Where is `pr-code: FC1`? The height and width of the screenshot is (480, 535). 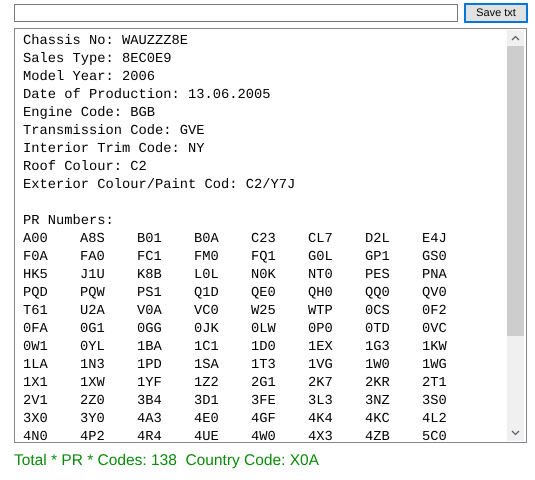 pr-code: FC1 is located at coordinates (150, 258).